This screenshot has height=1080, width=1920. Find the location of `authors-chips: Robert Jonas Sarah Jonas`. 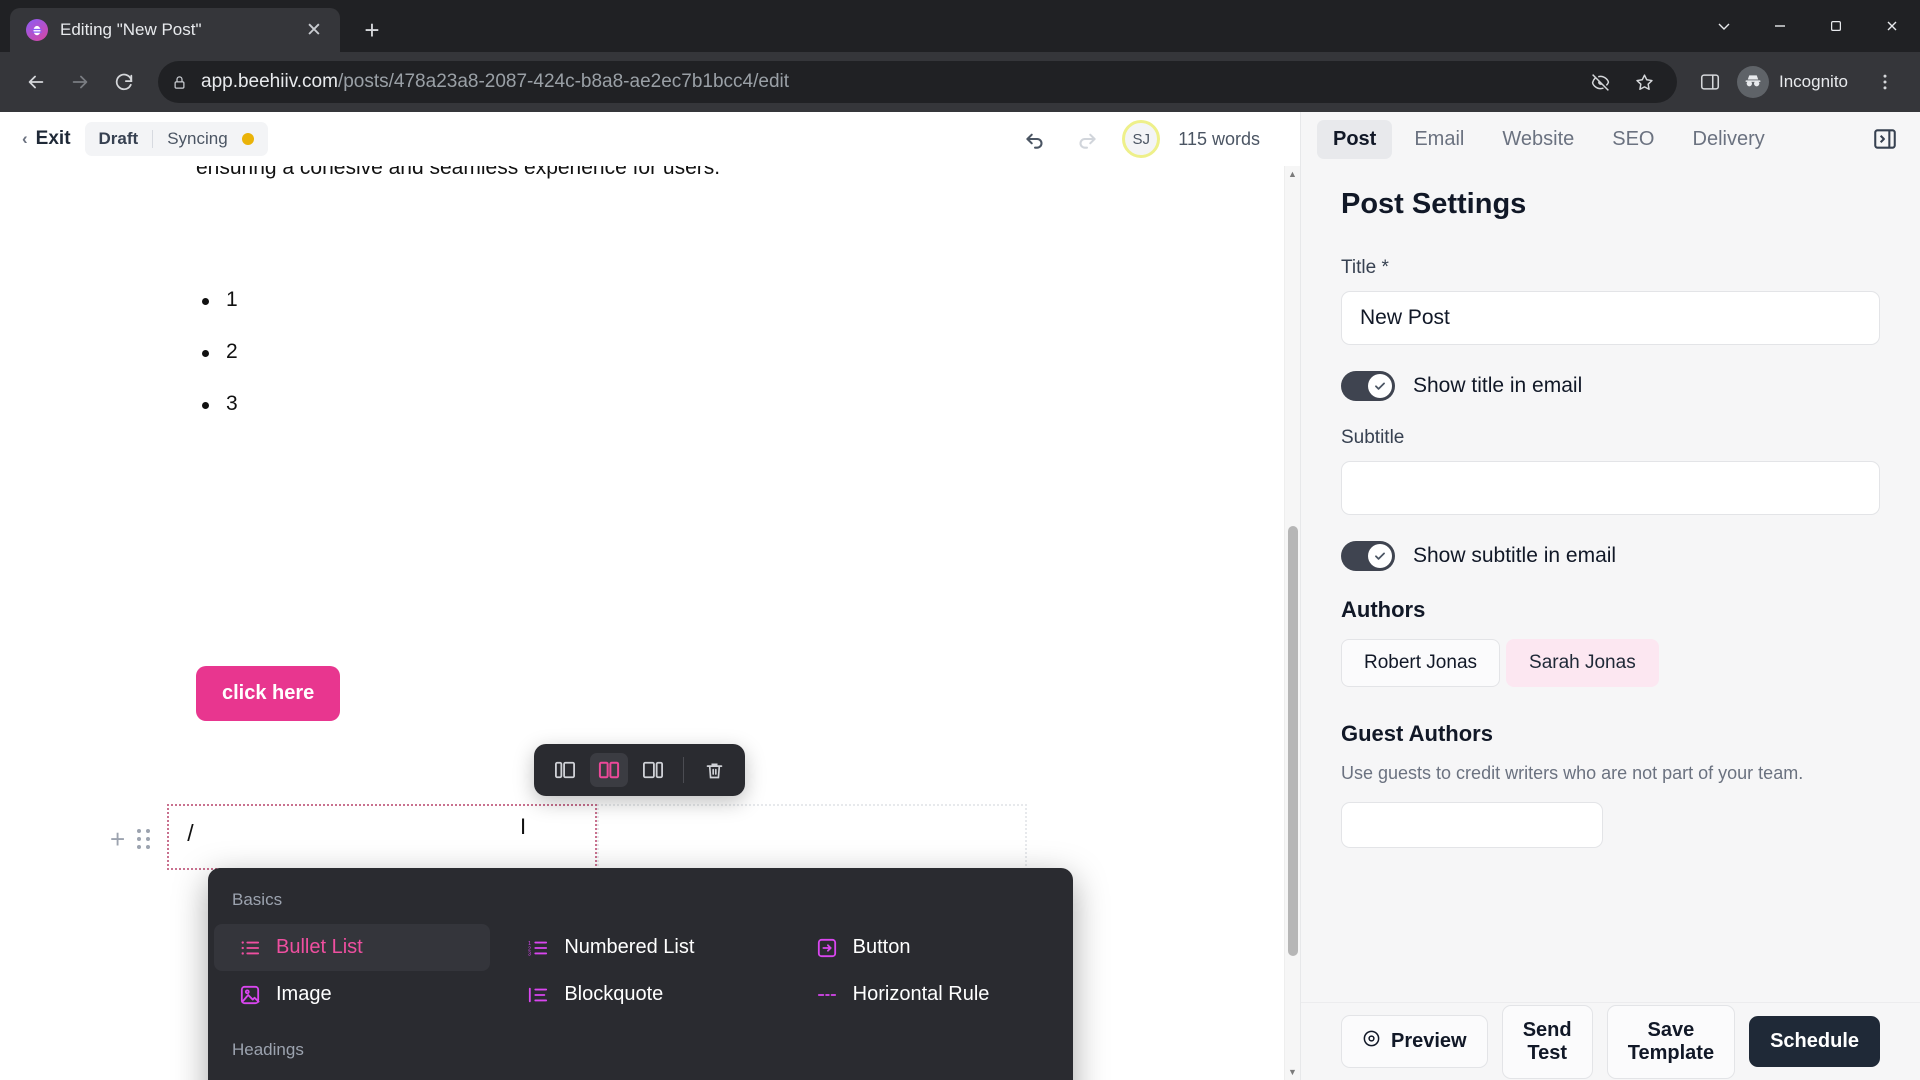

authors-chips: Robert Jonas Sarah Jonas is located at coordinates (1610, 663).